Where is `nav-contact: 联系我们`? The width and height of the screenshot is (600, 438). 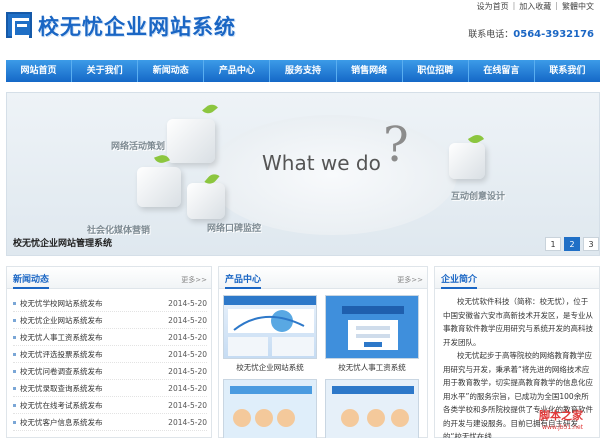
nav-contact: 联系我们 is located at coordinates (567, 71).